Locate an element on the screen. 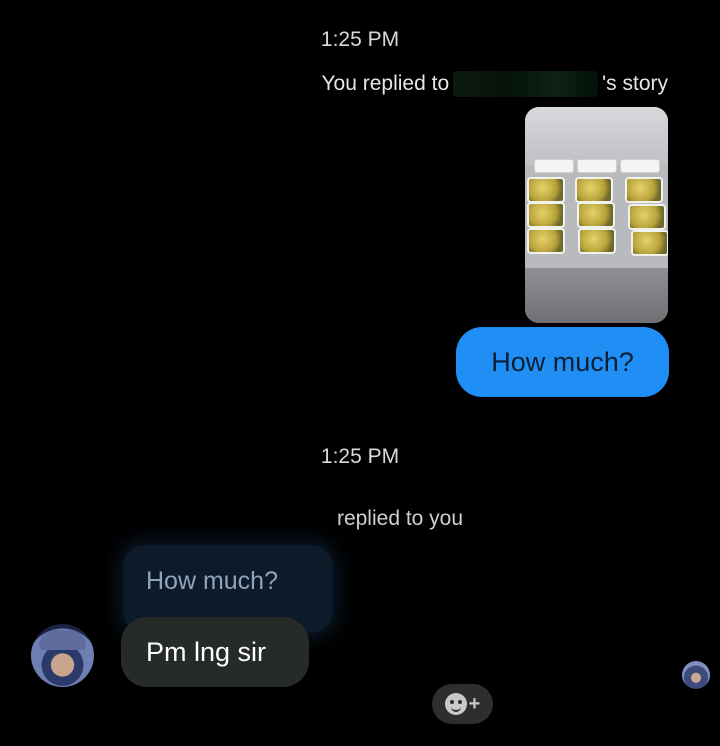 Image resolution: width=720 pixels, height=746 pixels. avatar-detail is located at coordinates (62, 640).